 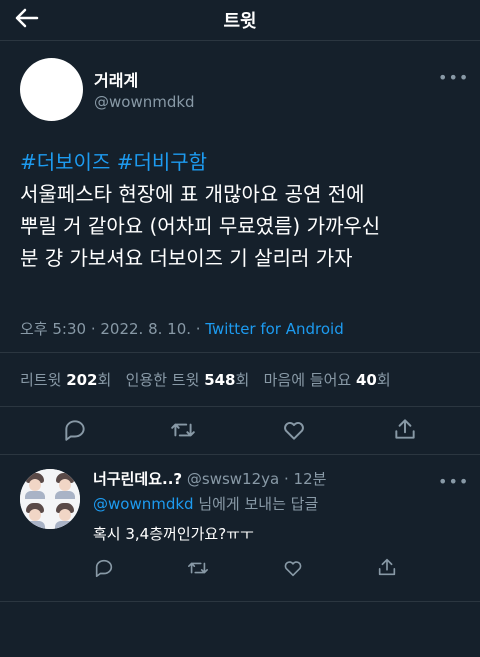 What do you see at coordinates (82, 380) in the screenshot?
I see `retweets-count: 202` at bounding box center [82, 380].